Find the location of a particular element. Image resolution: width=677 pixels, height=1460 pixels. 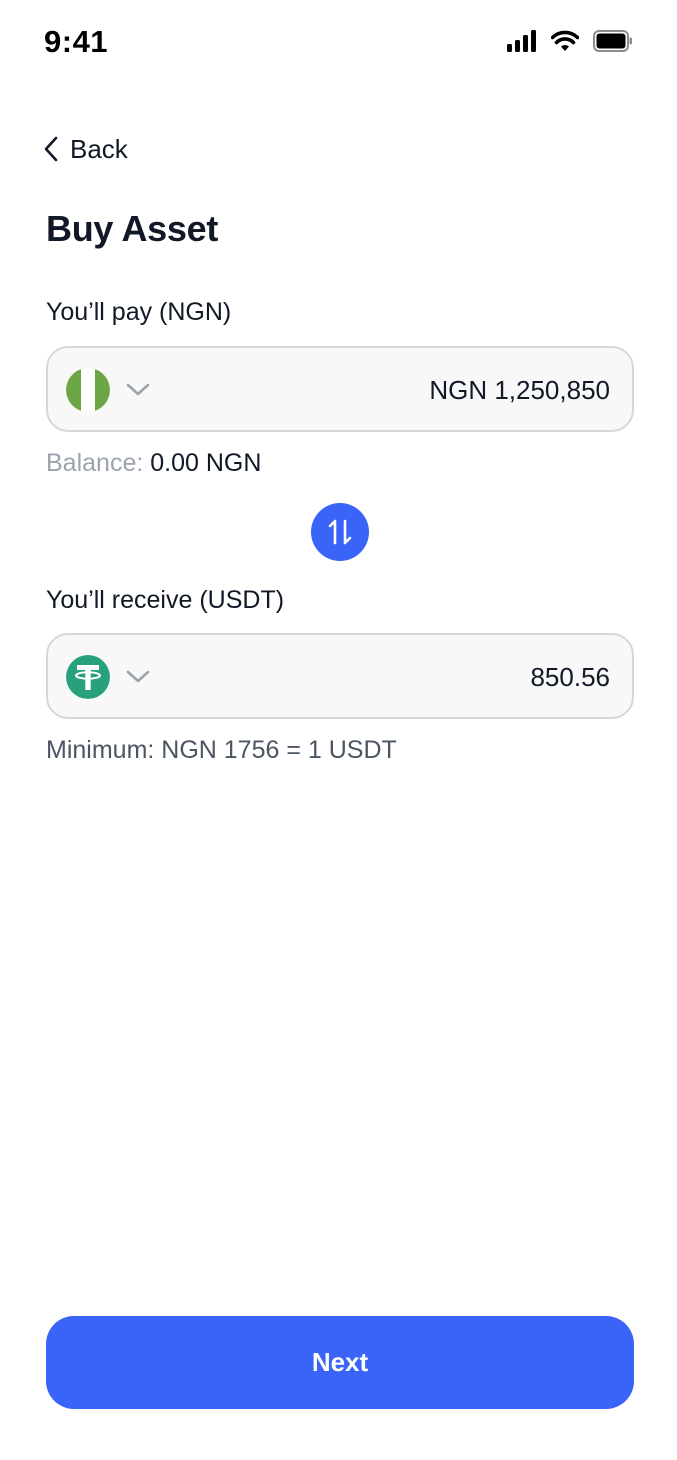

receive-currency-selector is located at coordinates (108, 677).